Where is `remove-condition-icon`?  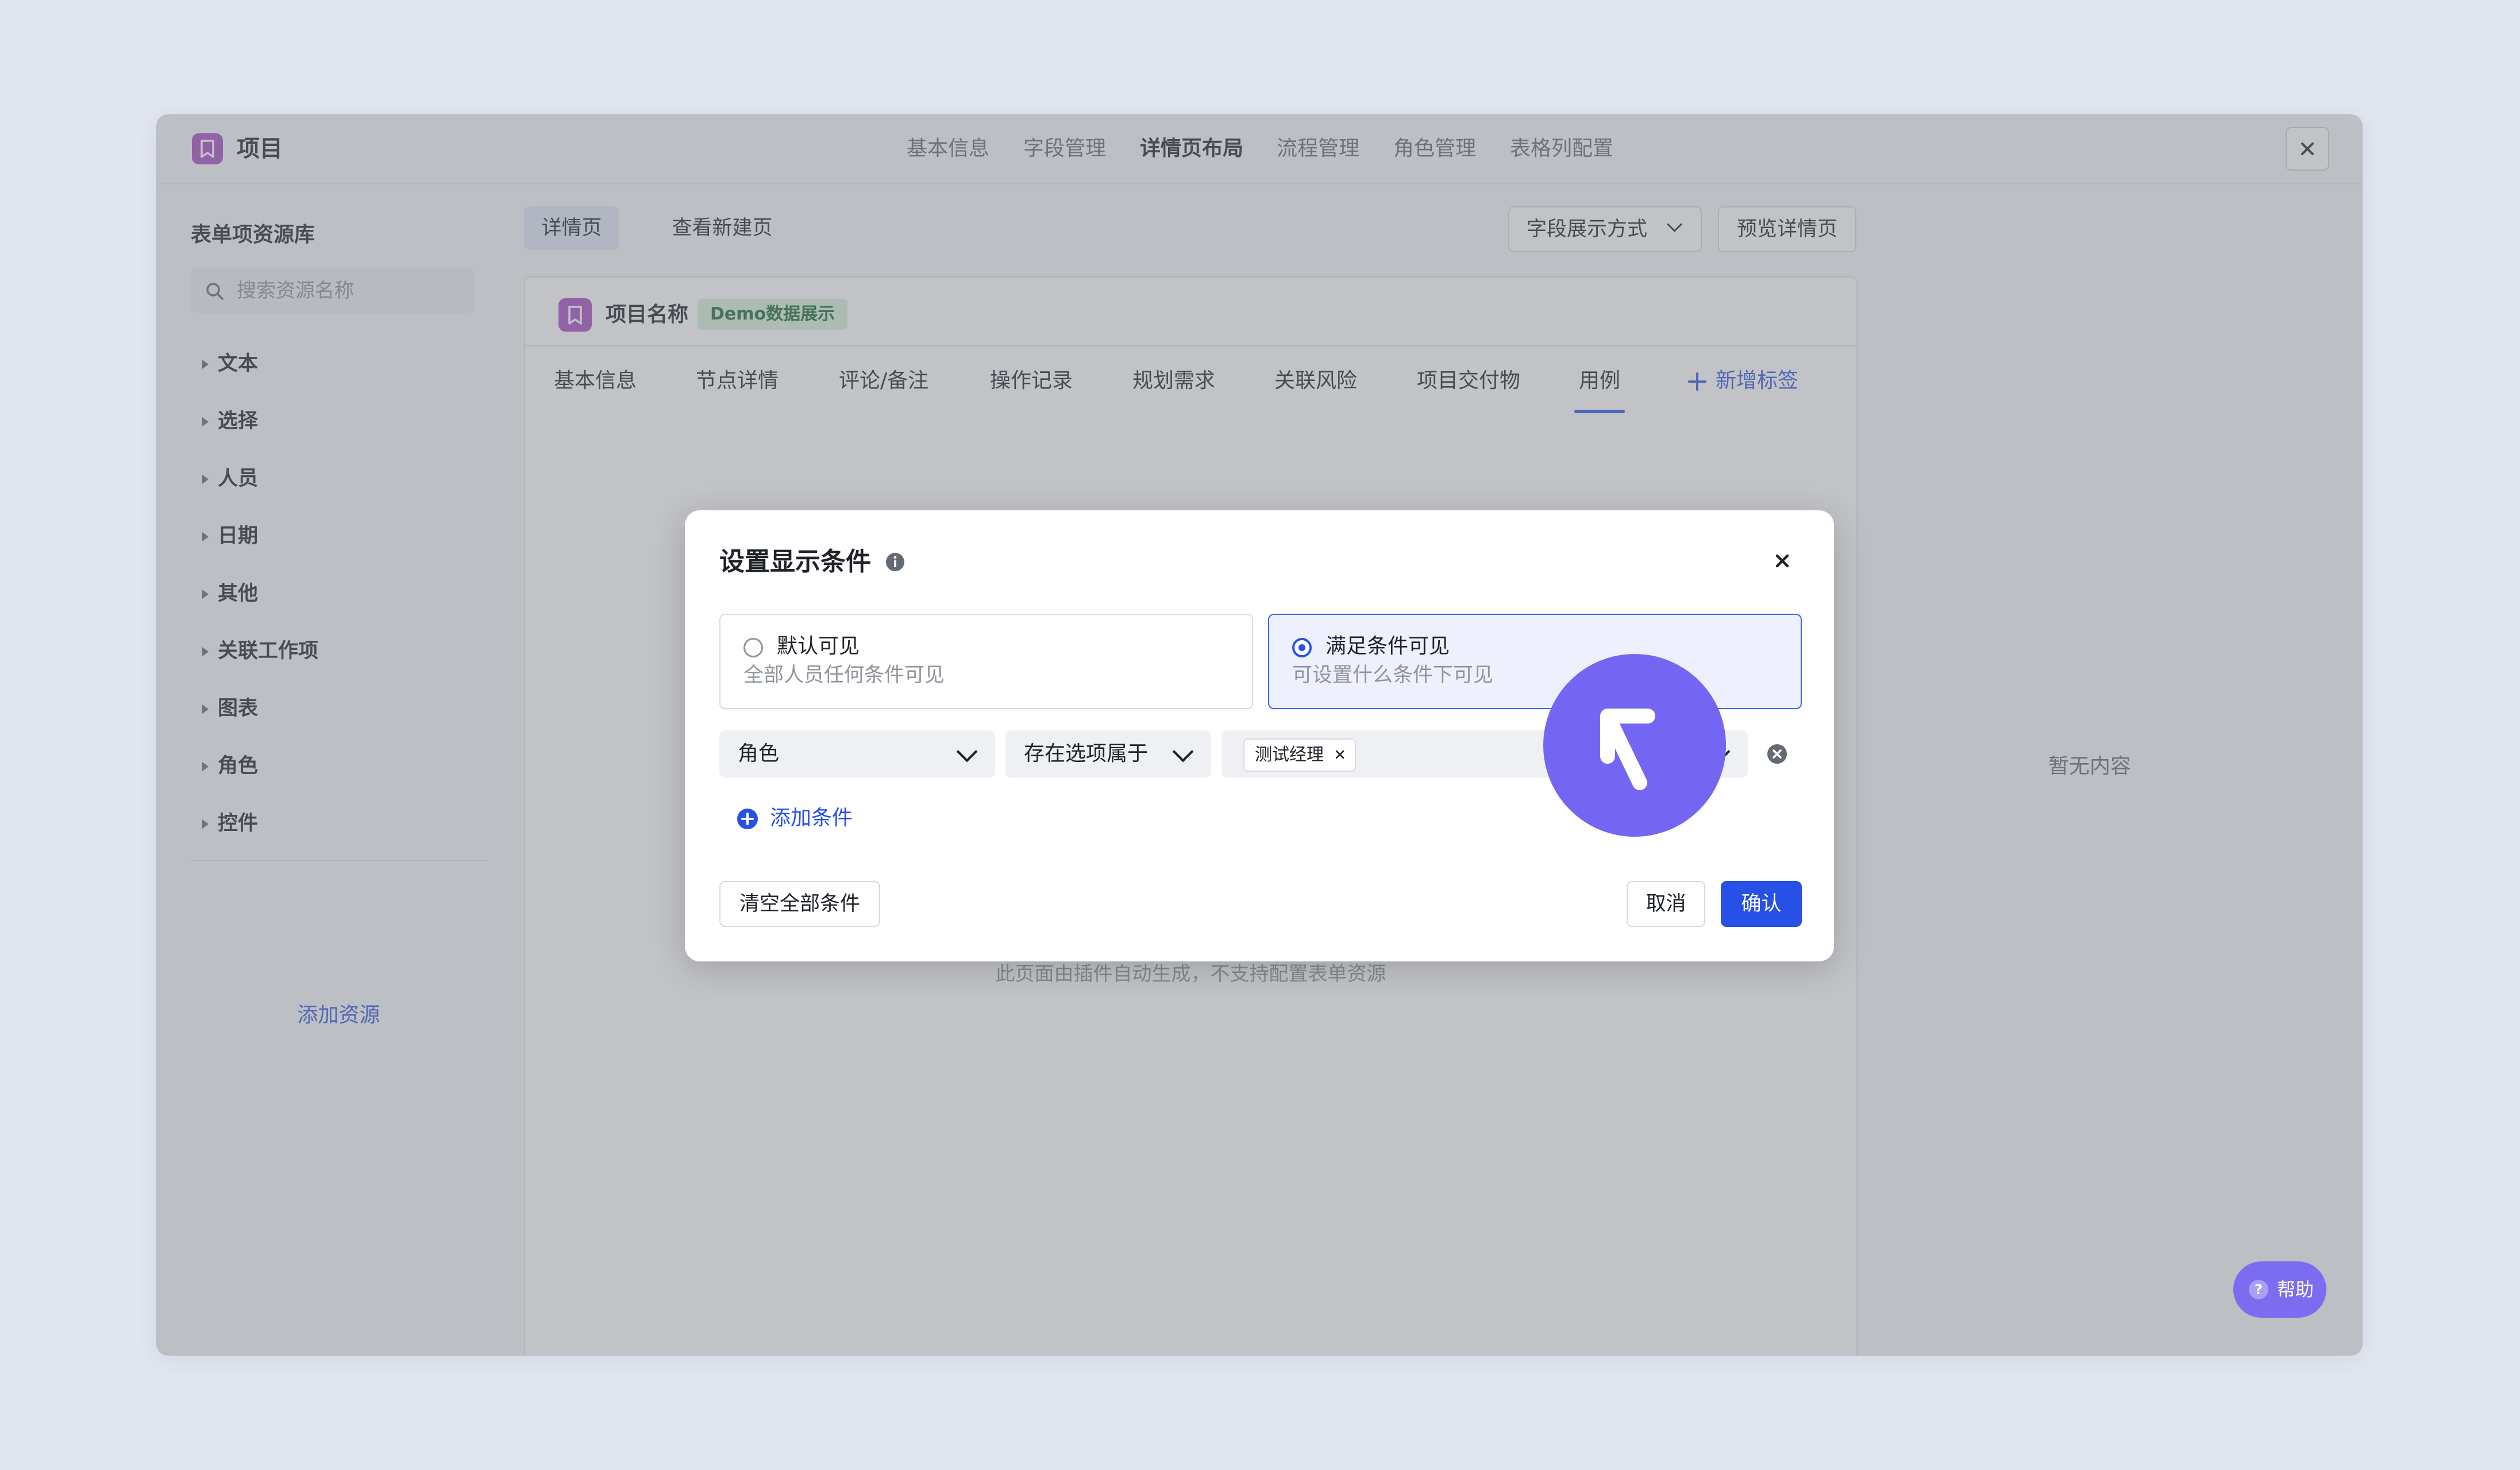
remove-condition-icon is located at coordinates (1777, 754).